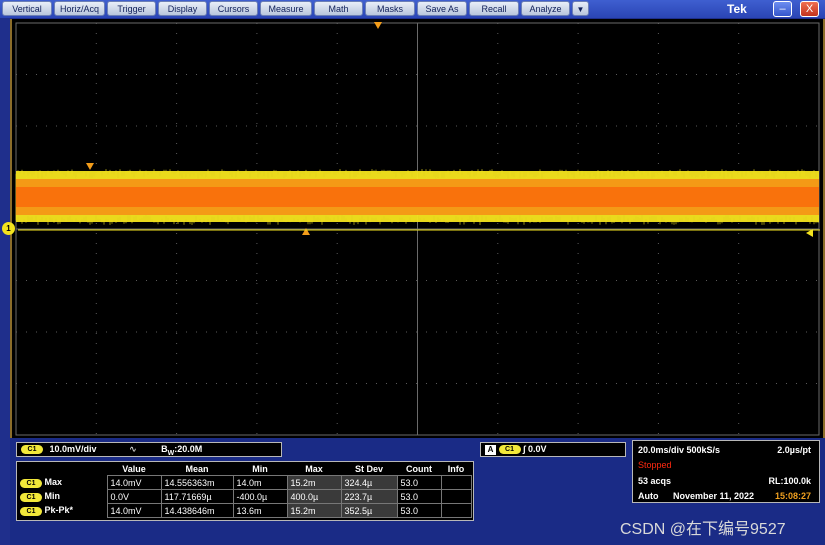 Image resolution: width=825 pixels, height=545 pixels. Describe the element at coordinates (368, 468) in the screenshot. I see `header-stdev: St Dev` at that location.